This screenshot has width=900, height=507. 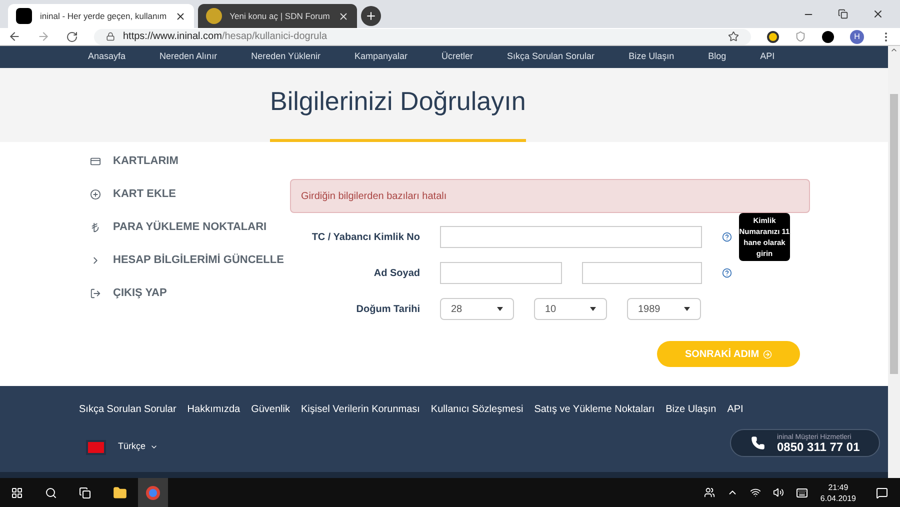 What do you see at coordinates (189, 57) in the screenshot?
I see `nav-link: Nereden Alınır` at bounding box center [189, 57].